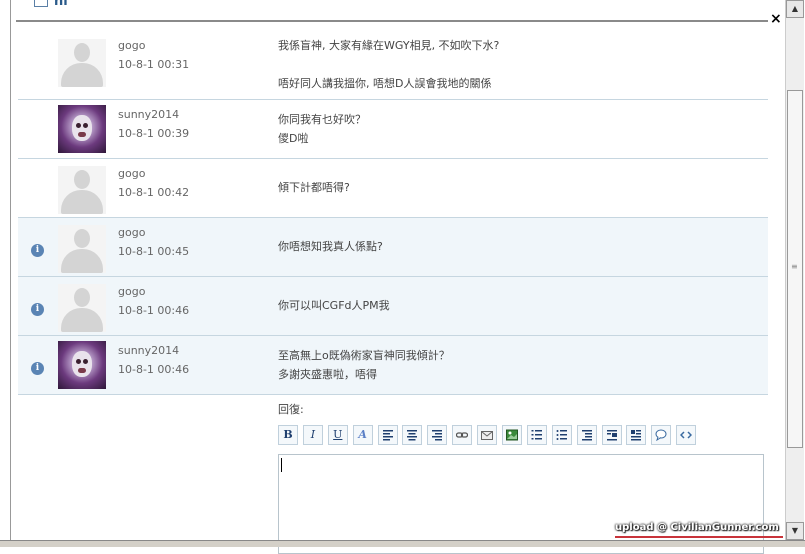  What do you see at coordinates (776, 19) in the screenshot?
I see `close-button: ×` at bounding box center [776, 19].